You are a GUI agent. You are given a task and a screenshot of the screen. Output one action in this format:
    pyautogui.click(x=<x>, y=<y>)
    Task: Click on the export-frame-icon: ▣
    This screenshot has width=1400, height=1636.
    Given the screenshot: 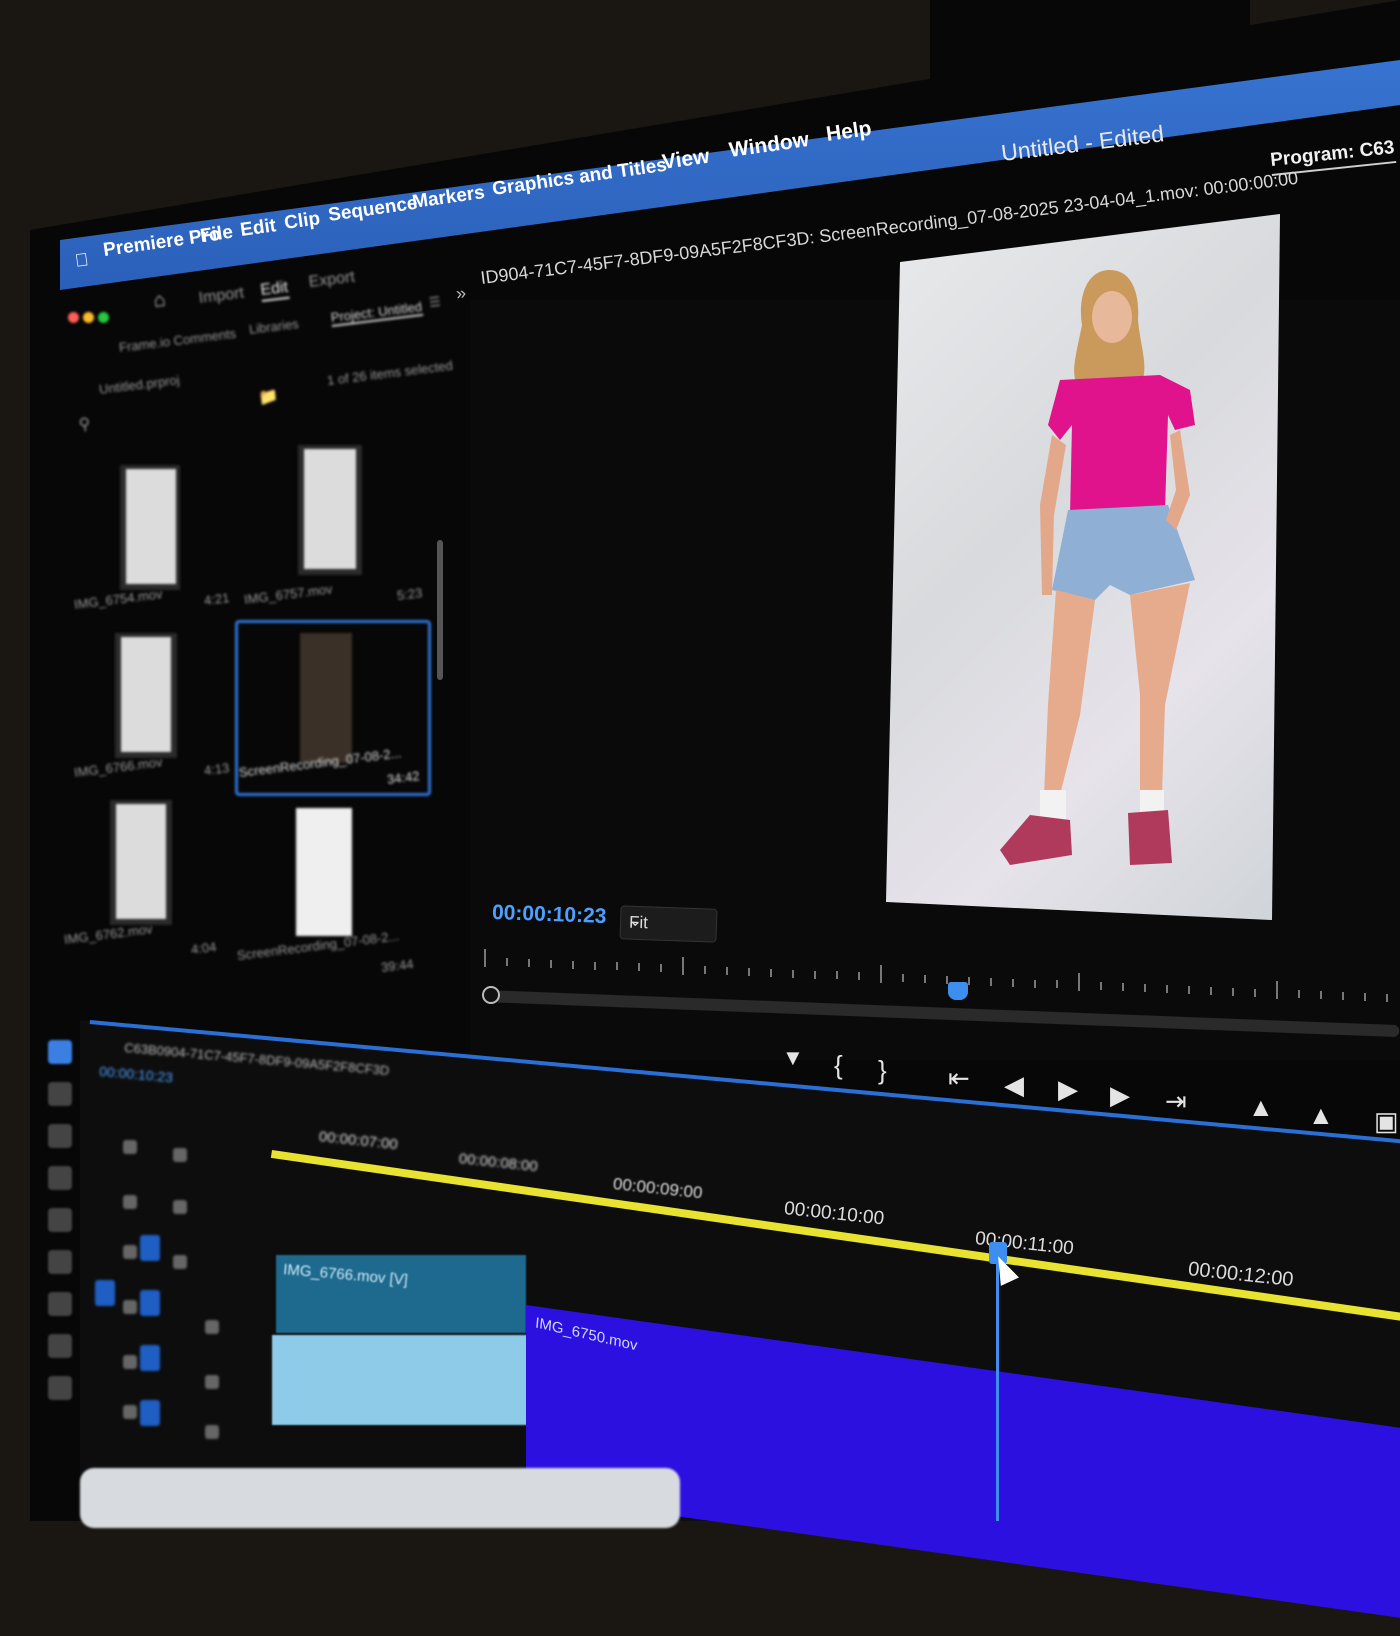 What is the action you would take?
    pyautogui.click(x=1386, y=1121)
    